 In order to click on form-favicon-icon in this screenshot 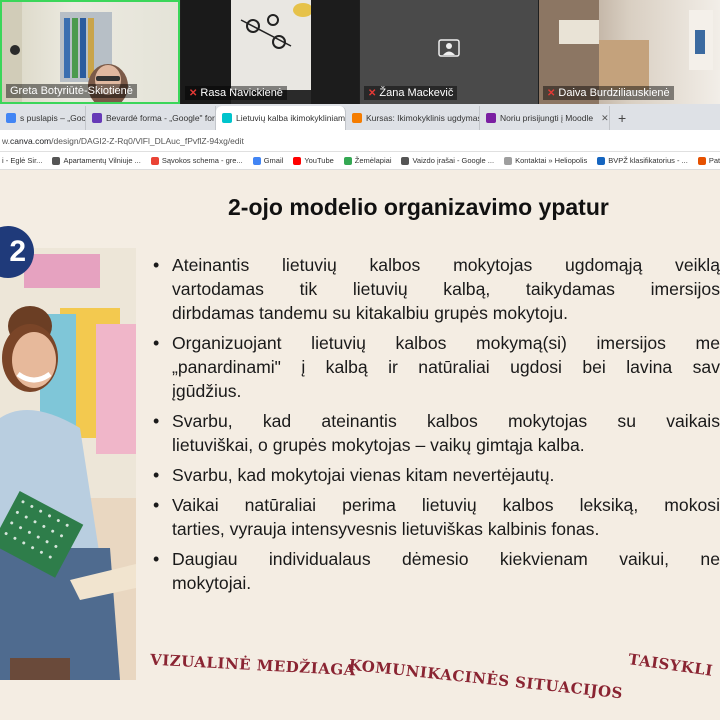, I will do `click(97, 118)`.